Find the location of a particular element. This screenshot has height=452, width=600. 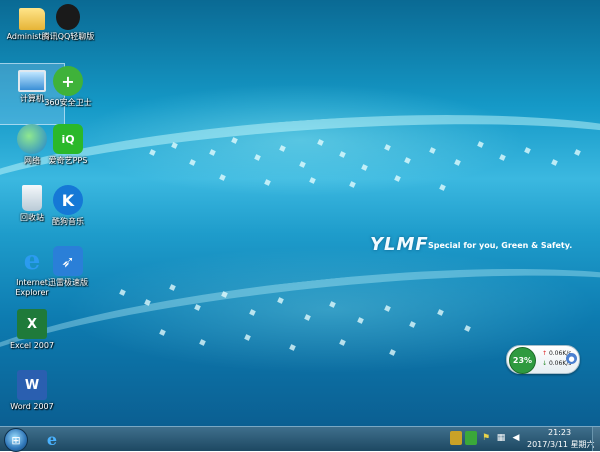

desktop-icon-word: W Word 2007 is located at coordinates (32, 397).